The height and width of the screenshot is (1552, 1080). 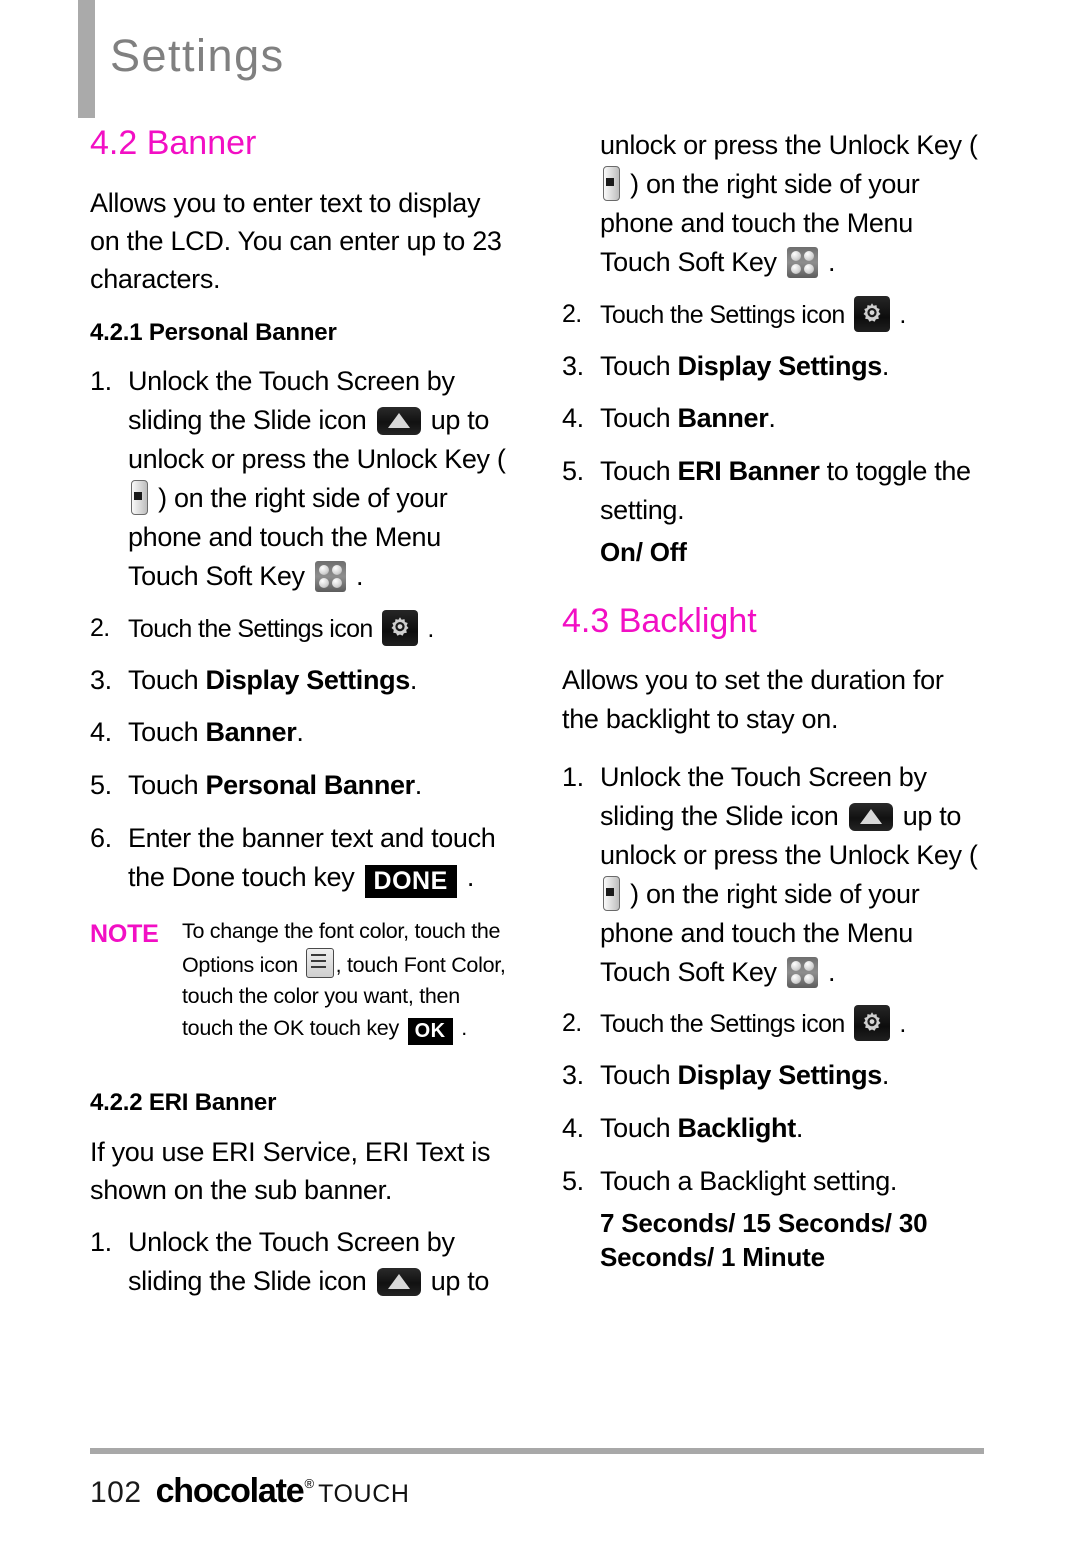 What do you see at coordinates (643, 552) in the screenshot?
I see `setting-options-on-off: On/ Off` at bounding box center [643, 552].